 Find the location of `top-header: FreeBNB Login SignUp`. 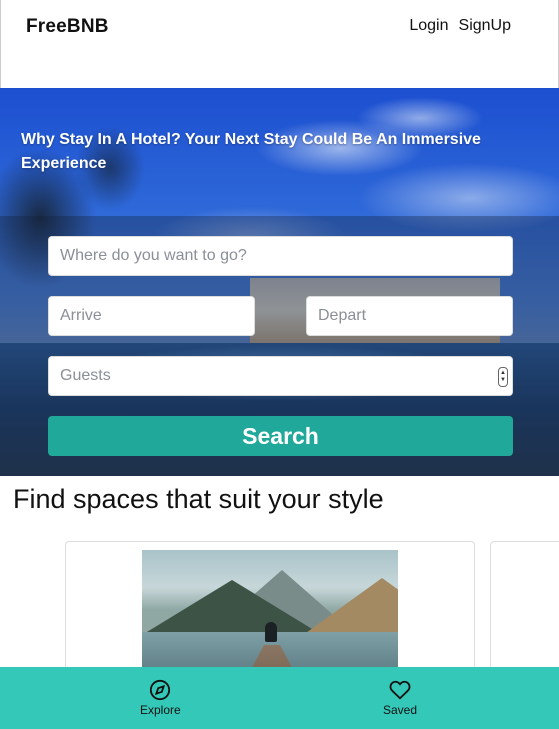

top-header: FreeBNB Login SignUp is located at coordinates (279, 44).